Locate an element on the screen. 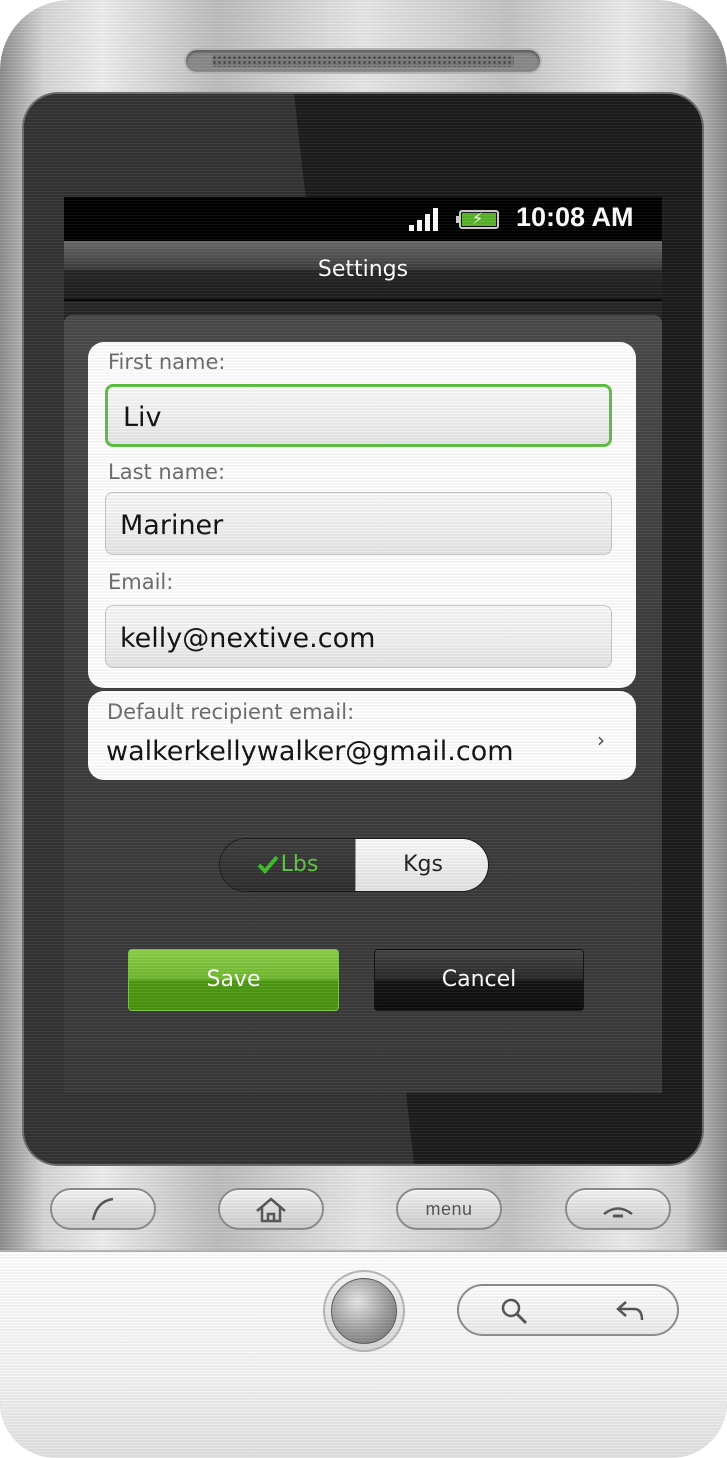 Image resolution: width=727 pixels, height=1458 pixels. last-name-label: Last name: is located at coordinates (167, 472).